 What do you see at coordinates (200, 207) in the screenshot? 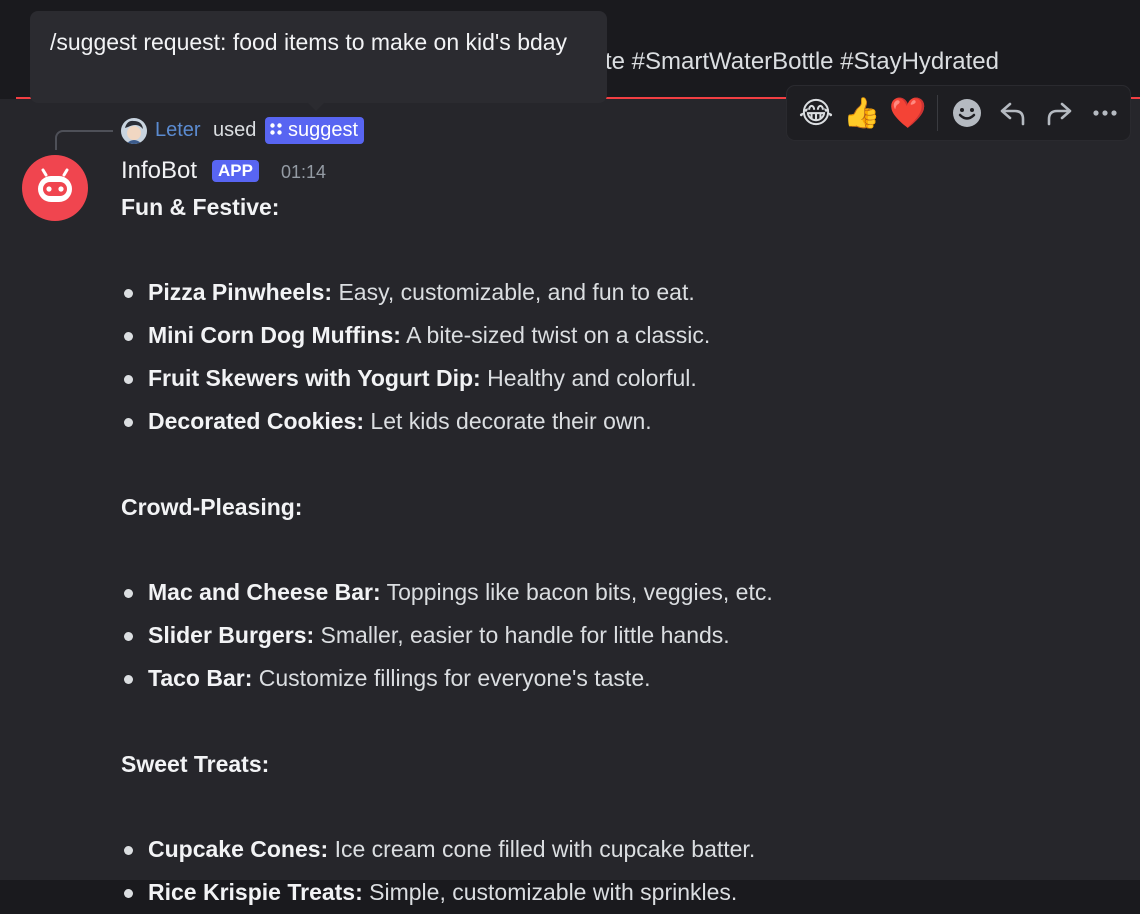
I see `section-heading: Fun & Festive:` at bounding box center [200, 207].